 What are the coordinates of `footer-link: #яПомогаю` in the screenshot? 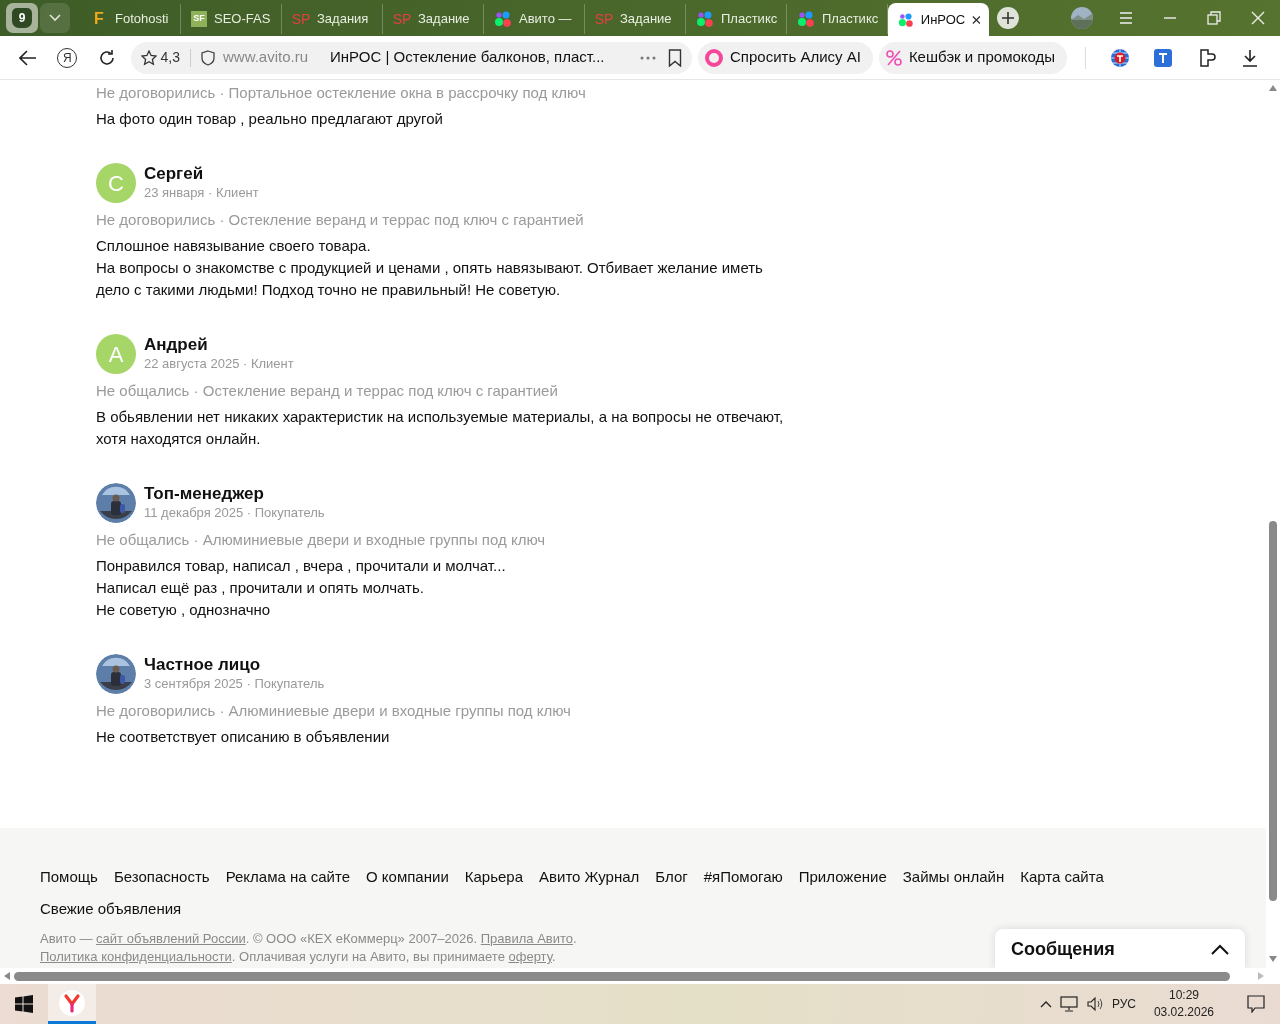 It's located at (743, 877).